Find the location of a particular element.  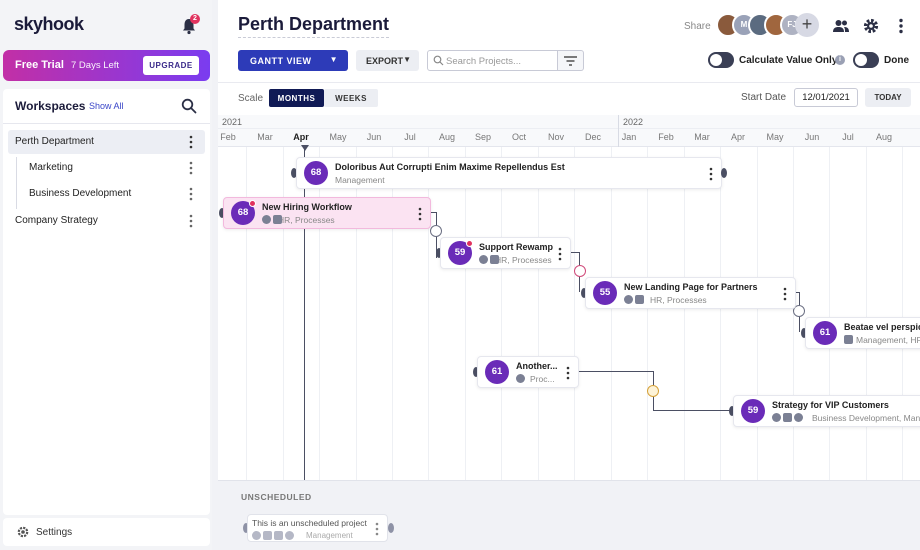

add-user-button: + is located at coordinates (807, 25).